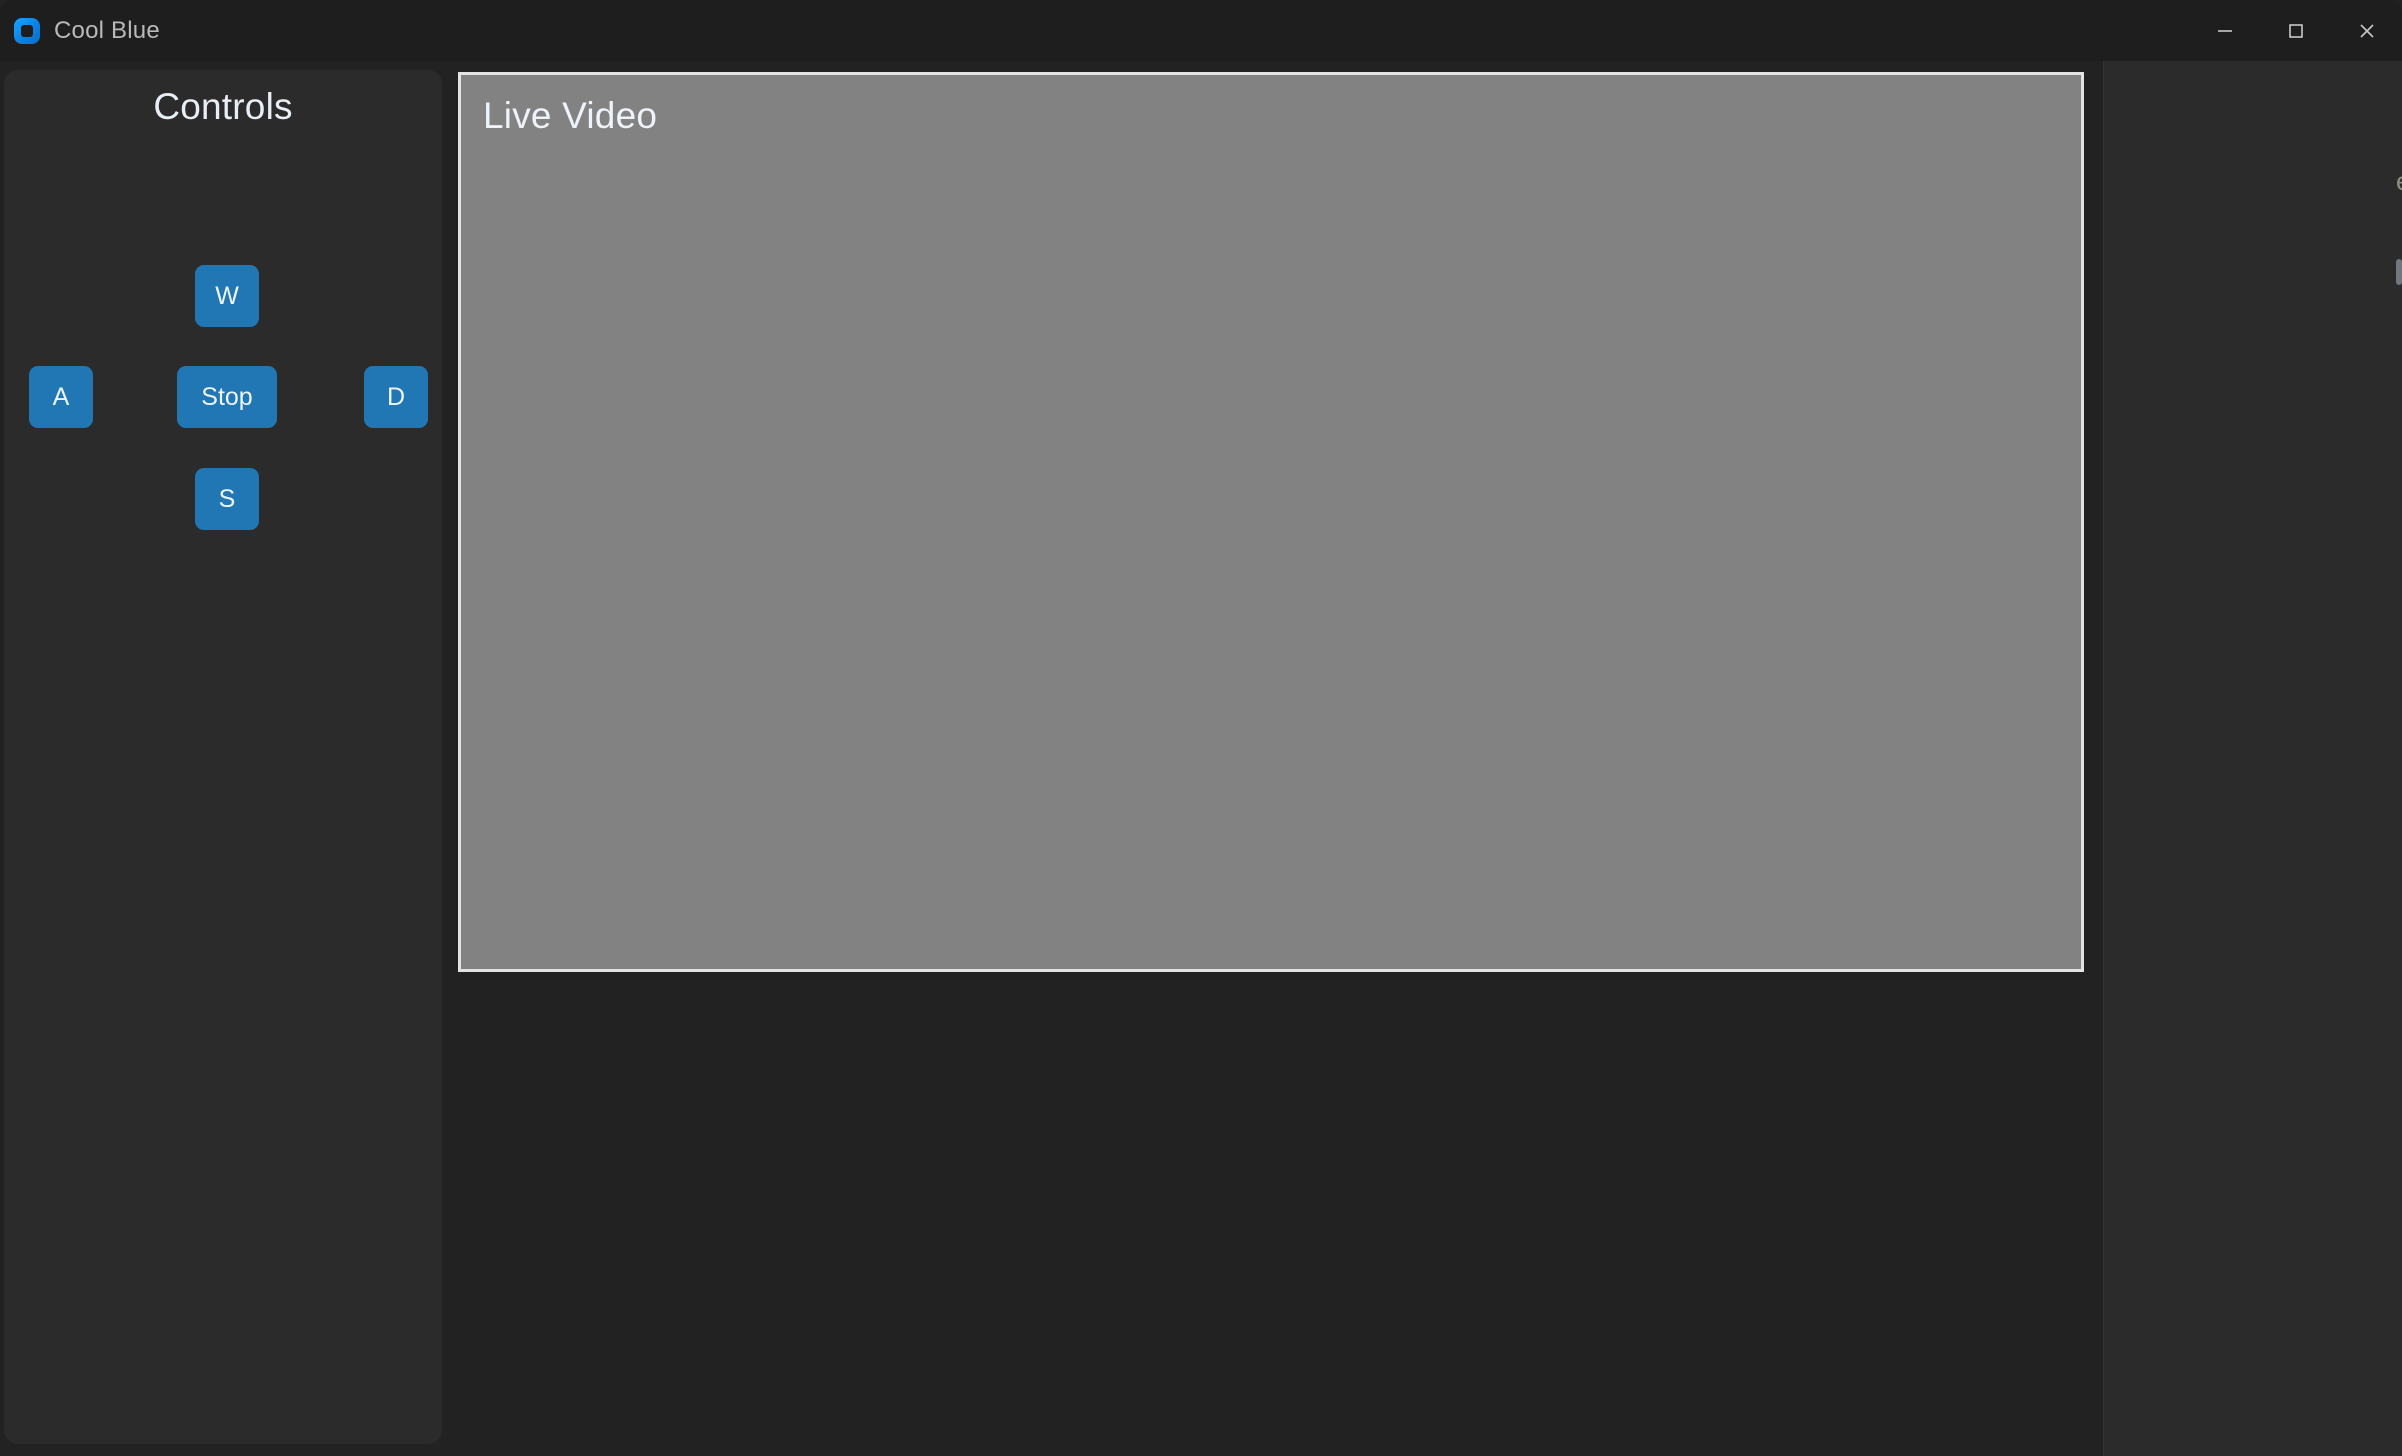 This screenshot has height=1456, width=2402. I want to click on window-title: Cool Blue, so click(107, 30).